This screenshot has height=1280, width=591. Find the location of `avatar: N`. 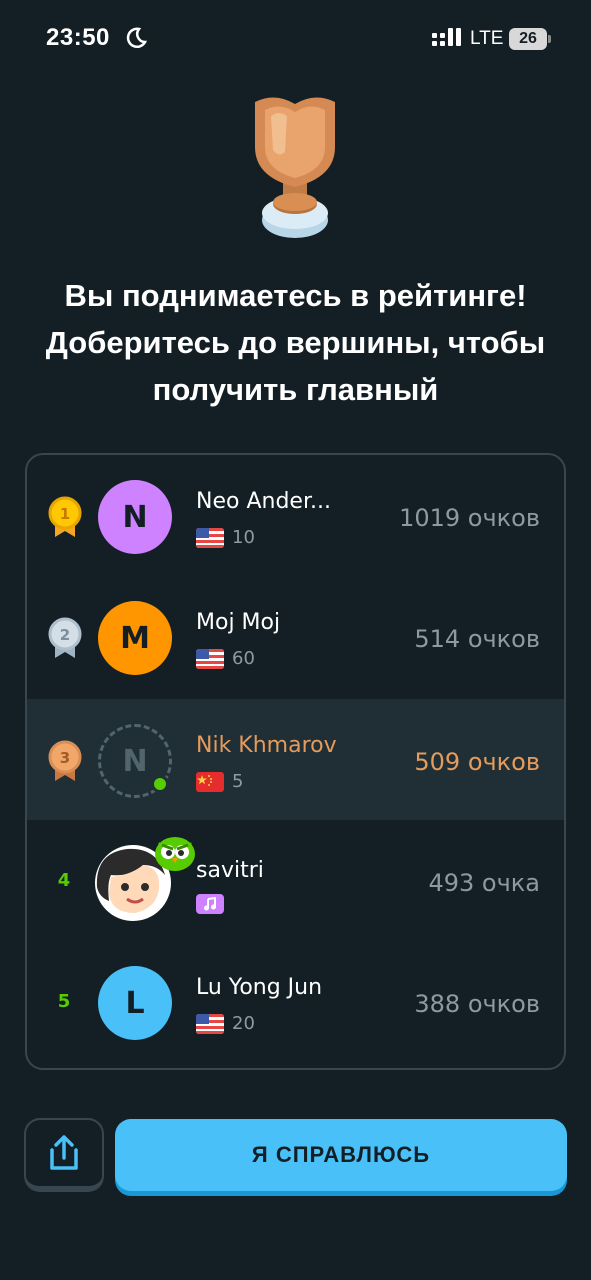

avatar: N is located at coordinates (135, 517).